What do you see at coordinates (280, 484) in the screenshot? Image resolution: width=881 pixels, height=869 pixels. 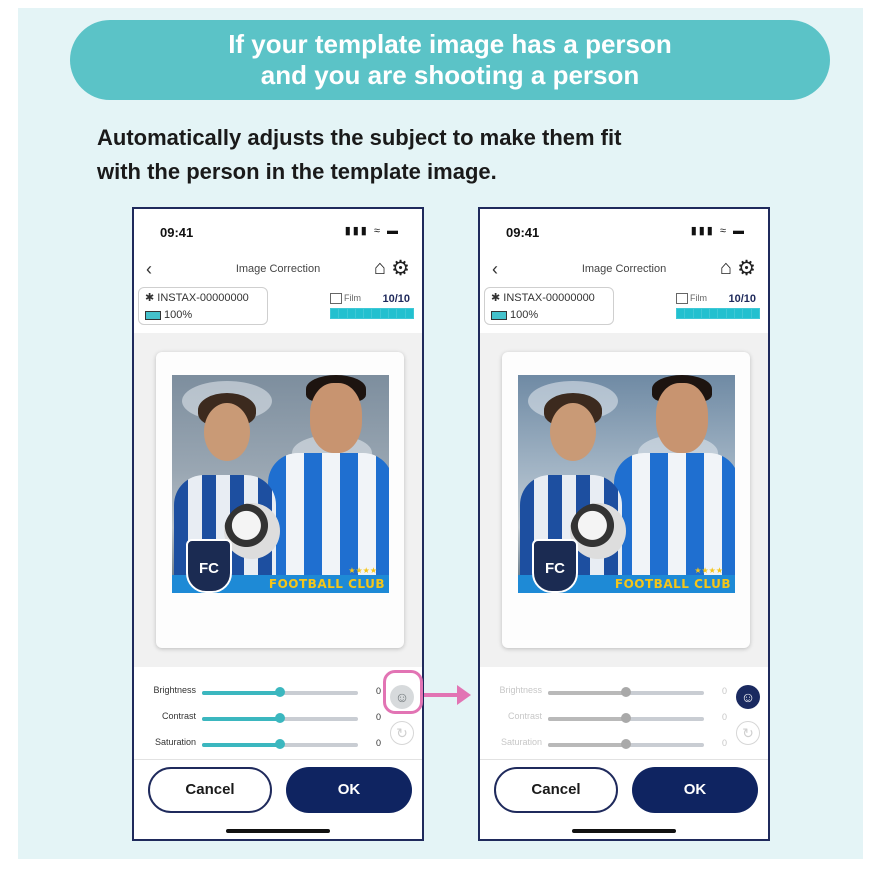 I see `template-photo: ★★★★ FOOTBALL CLUB FC` at bounding box center [280, 484].